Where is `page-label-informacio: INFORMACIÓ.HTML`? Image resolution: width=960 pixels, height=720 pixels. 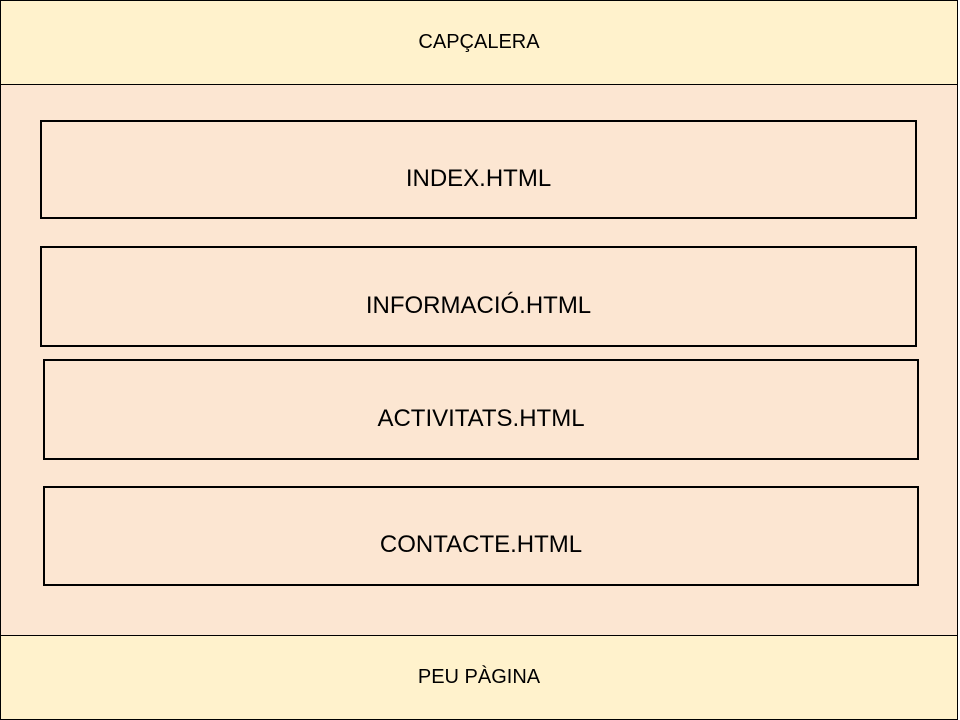
page-label-informacio: INFORMACIÓ.HTML is located at coordinates (478, 305).